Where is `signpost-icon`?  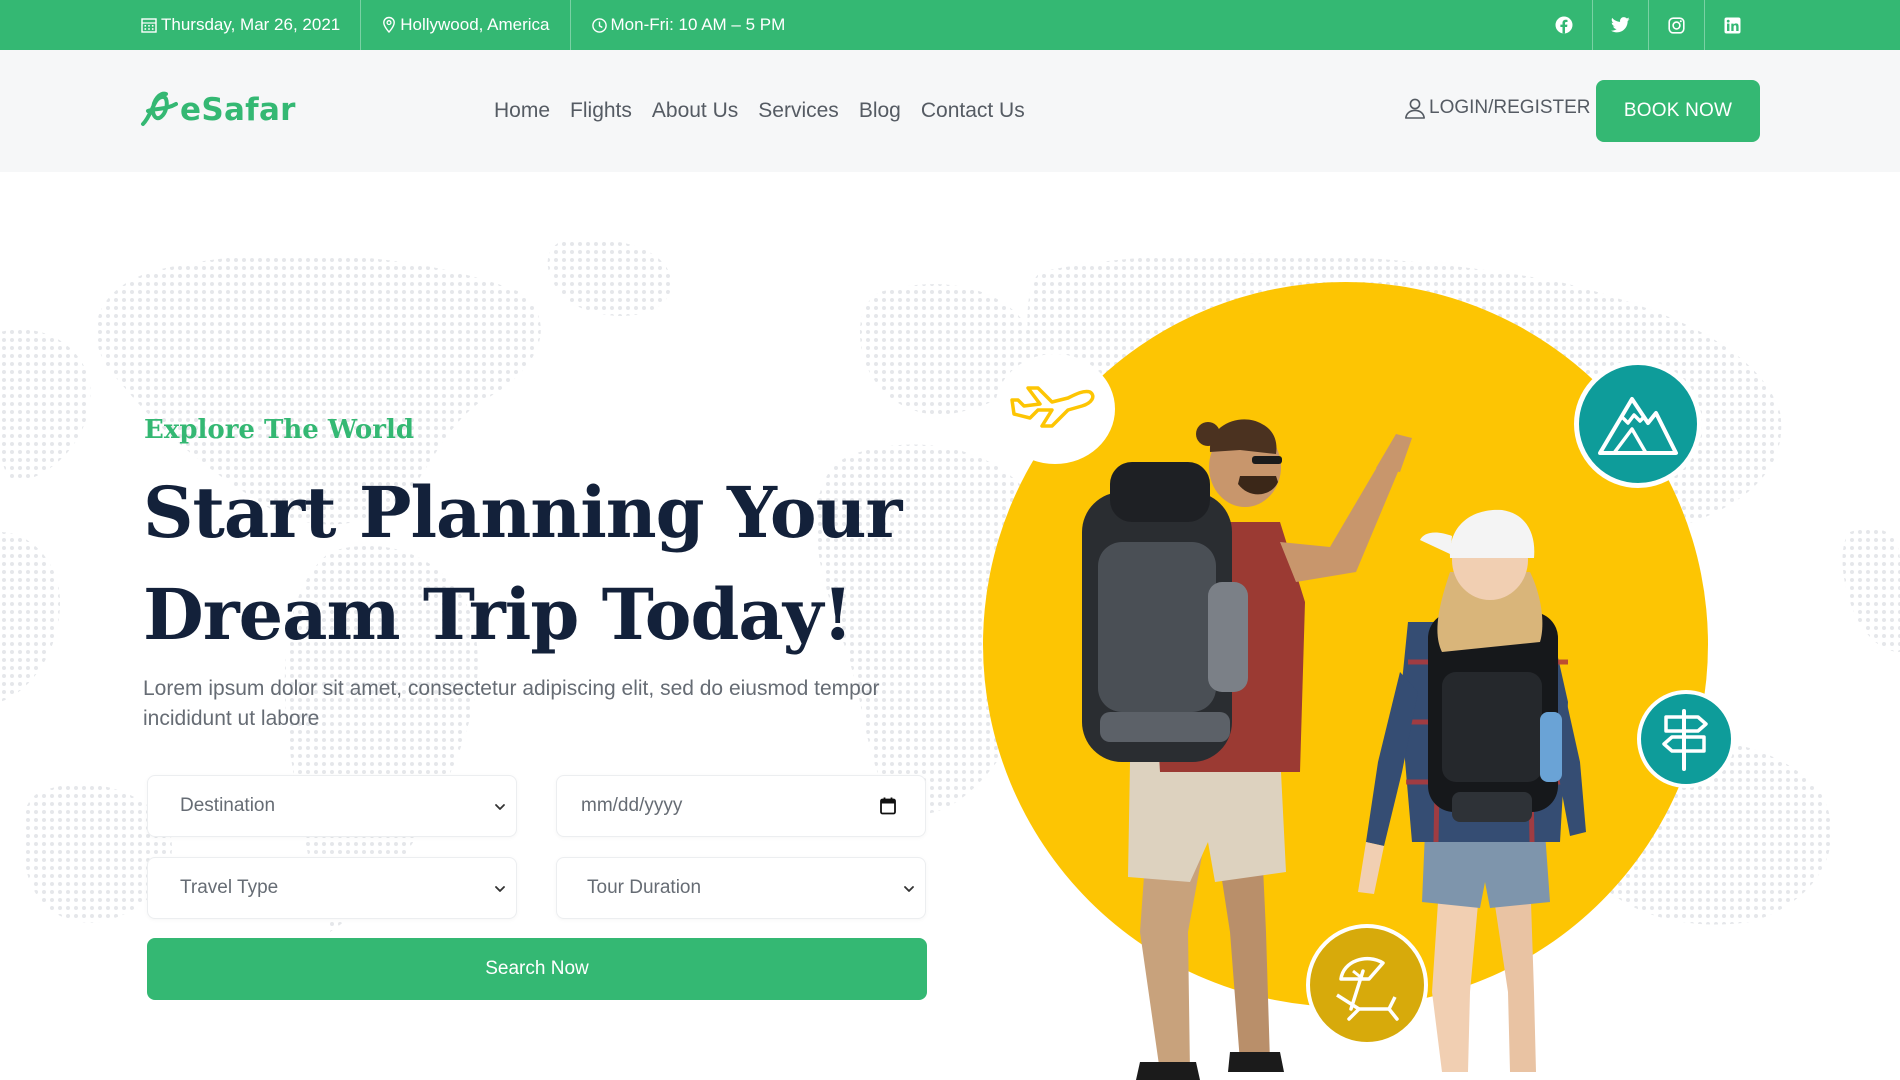 signpost-icon is located at coordinates (1685, 740).